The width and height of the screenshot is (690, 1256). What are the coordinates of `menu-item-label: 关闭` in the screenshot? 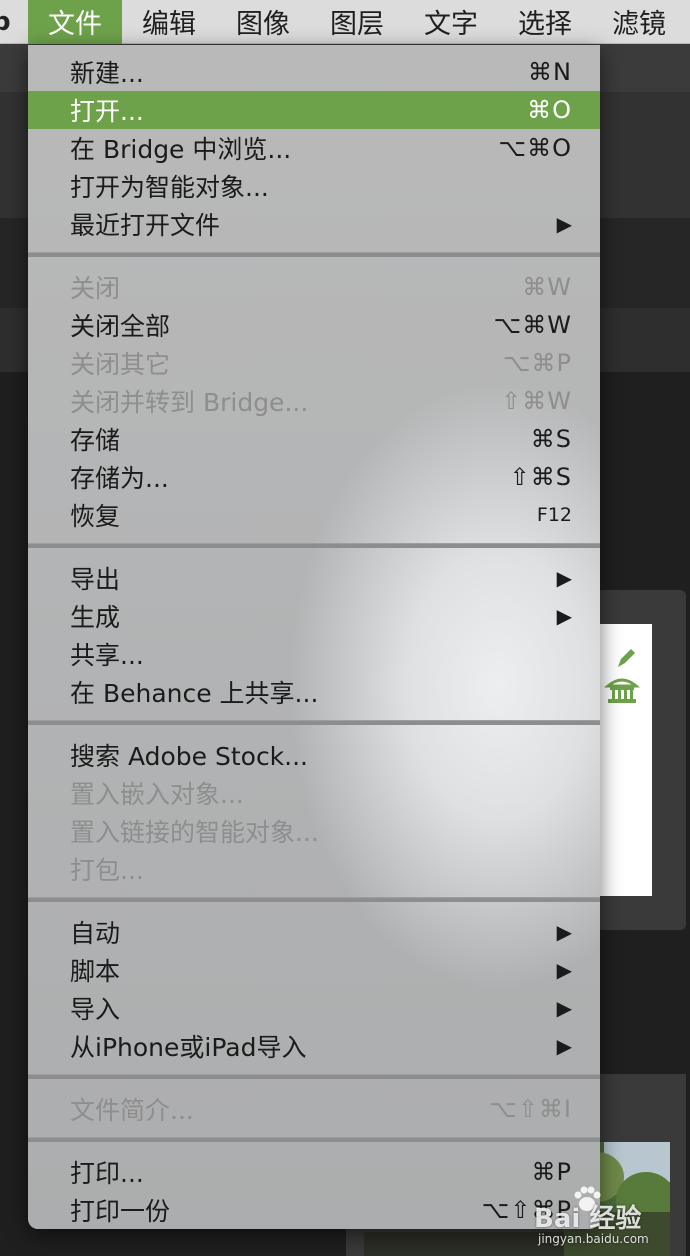 It's located at (95, 288).